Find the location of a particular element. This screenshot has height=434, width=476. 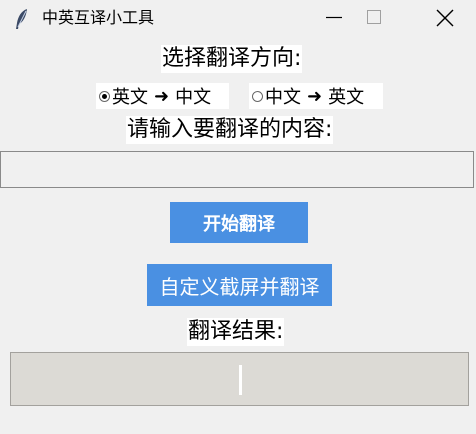

start-translate-button: 开始翻译 is located at coordinates (239, 222).